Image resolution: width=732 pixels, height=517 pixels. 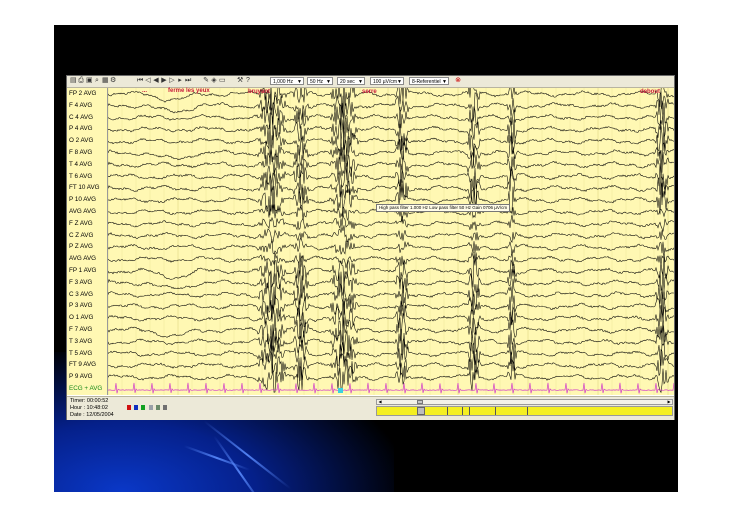 What do you see at coordinates (164, 80) in the screenshot?
I see `play-icon: ▶` at bounding box center [164, 80].